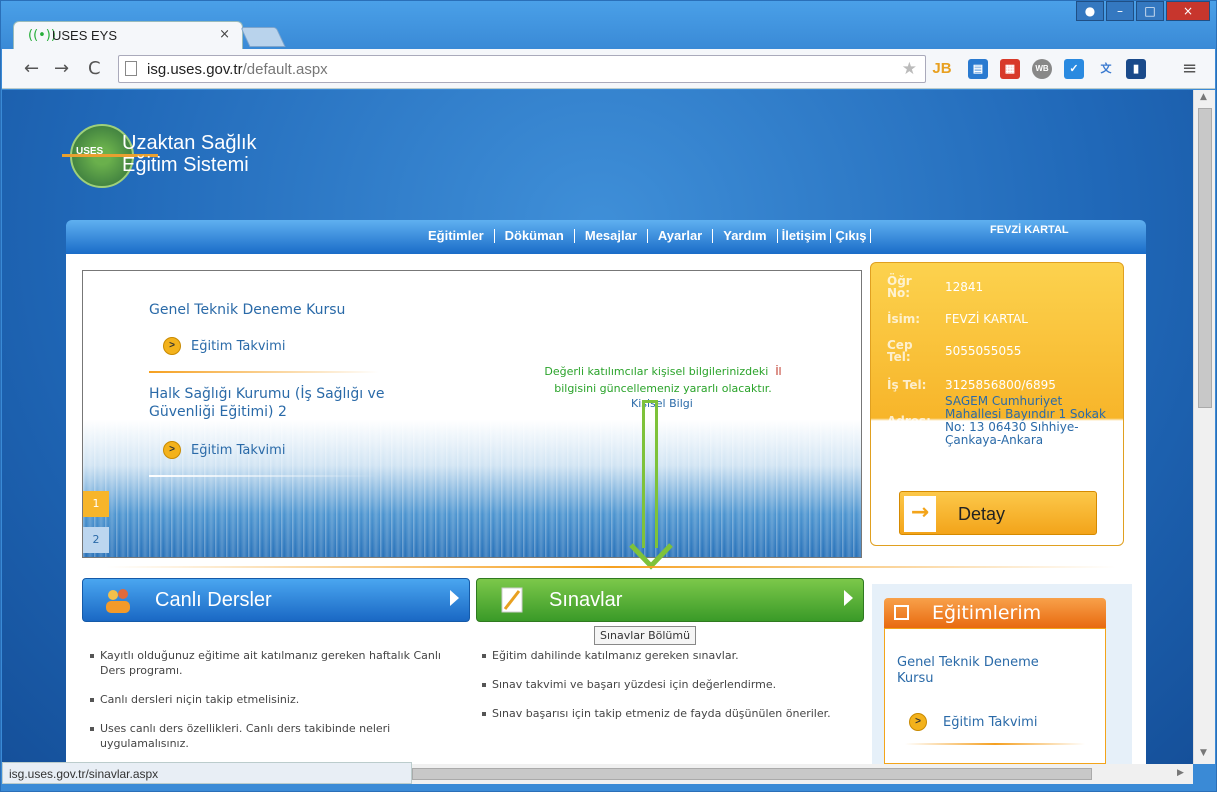 Image resolution: width=1217 pixels, height=792 pixels. I want to click on egitimlerim-course: Genel Teknik Deneme Kursu, so click(968, 671).